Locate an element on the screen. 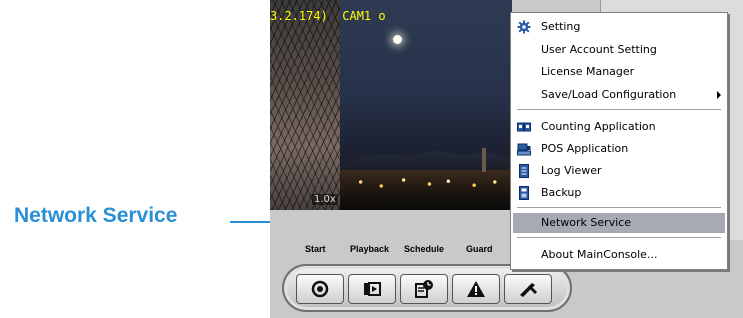 The height and width of the screenshot is (318, 743). menu-item-label: Counting Application is located at coordinates (598, 126).